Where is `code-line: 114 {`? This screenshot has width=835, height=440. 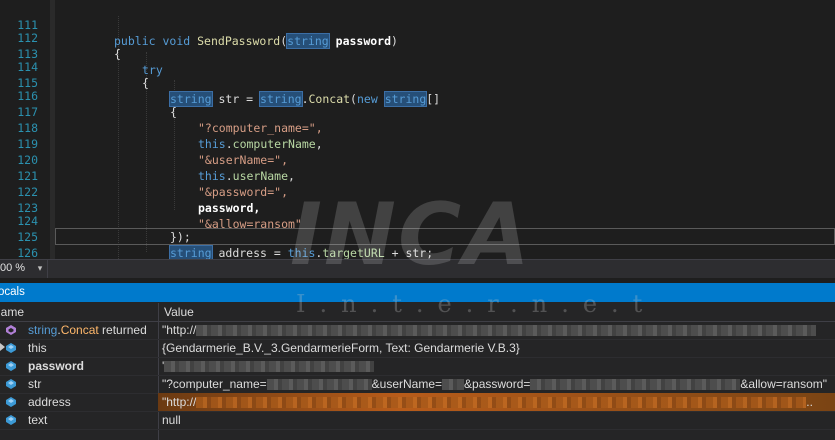 code-line: 114 { is located at coordinates (417, 66).